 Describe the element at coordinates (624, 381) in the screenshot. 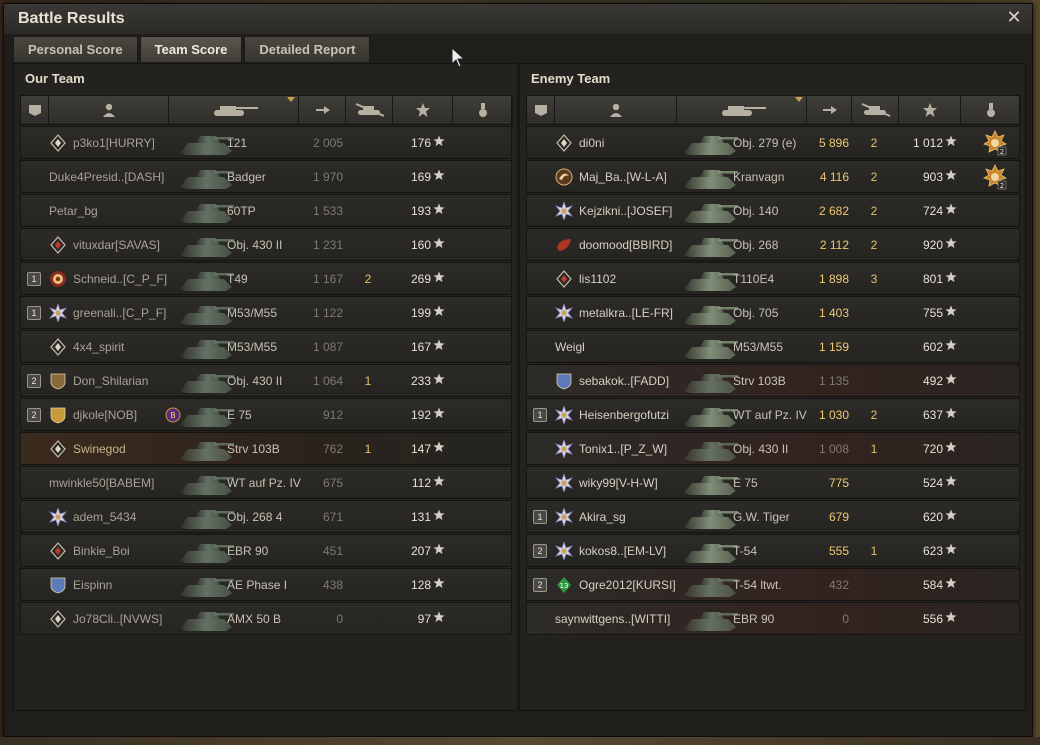

I see `player-name: sebakok..[FADD]` at that location.